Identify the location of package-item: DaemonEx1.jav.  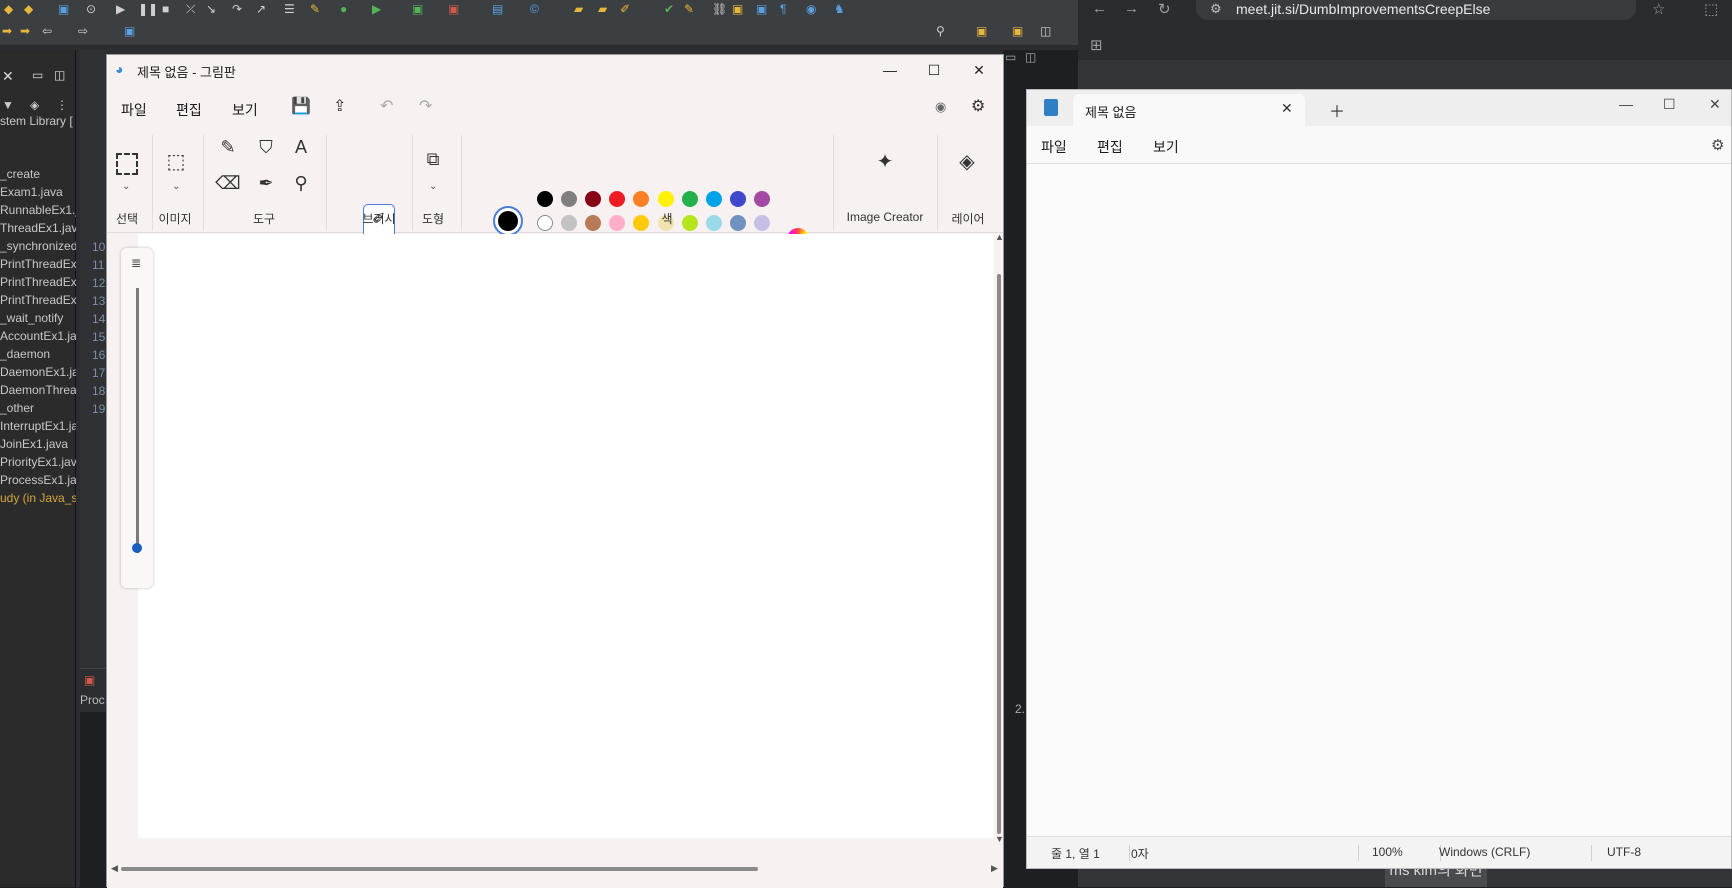
(38, 372).